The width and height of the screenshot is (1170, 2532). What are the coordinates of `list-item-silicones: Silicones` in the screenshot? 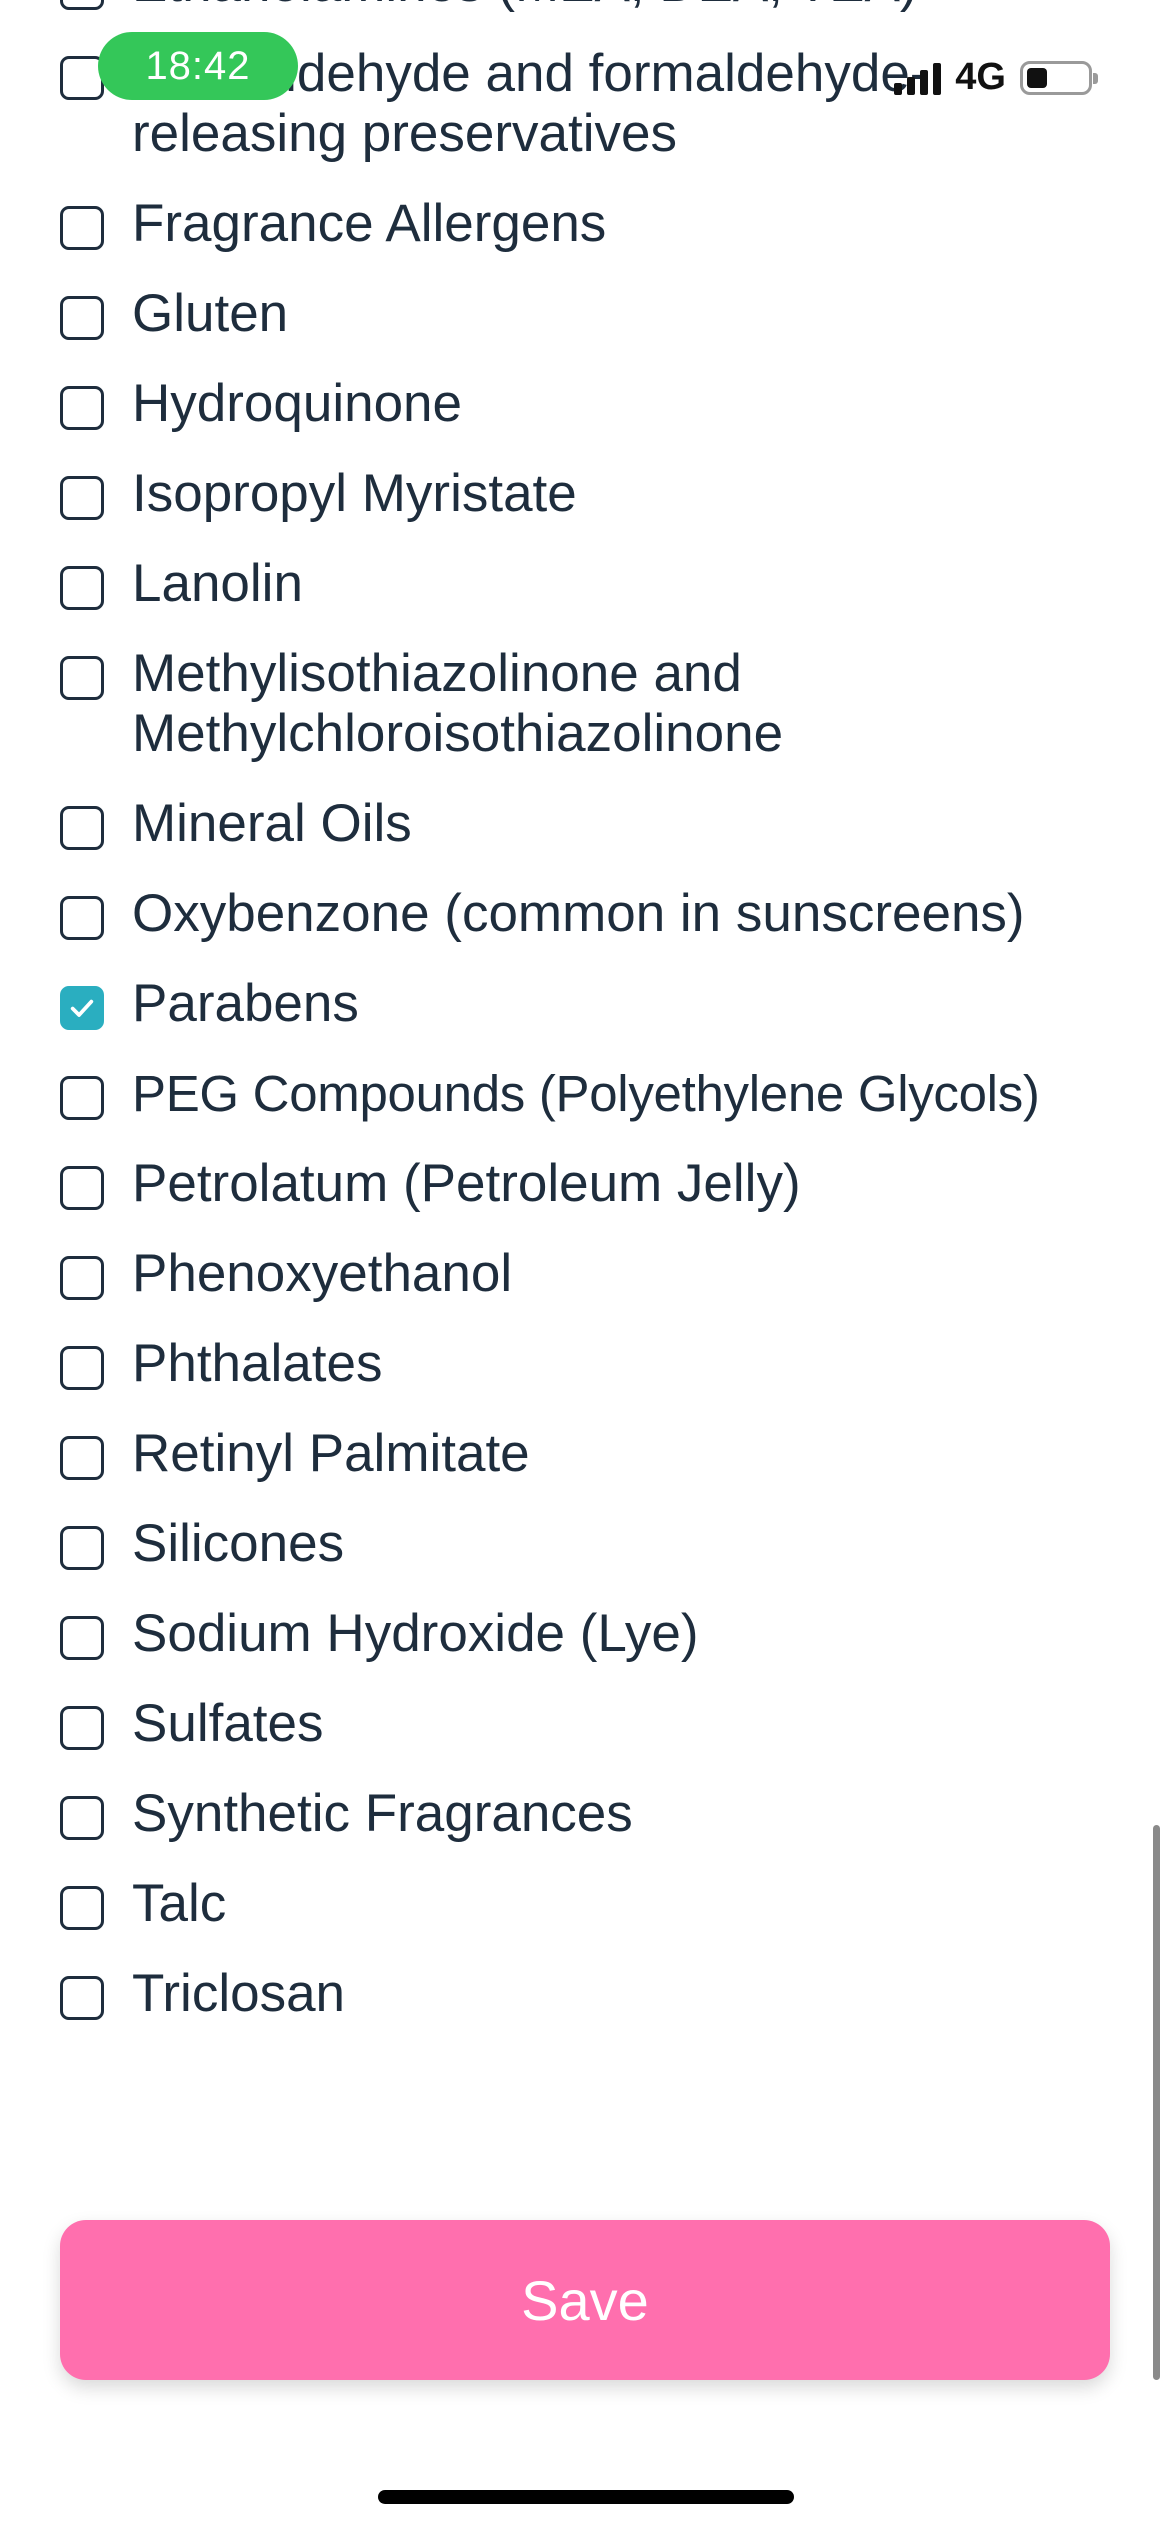 It's located at (585, 1559).